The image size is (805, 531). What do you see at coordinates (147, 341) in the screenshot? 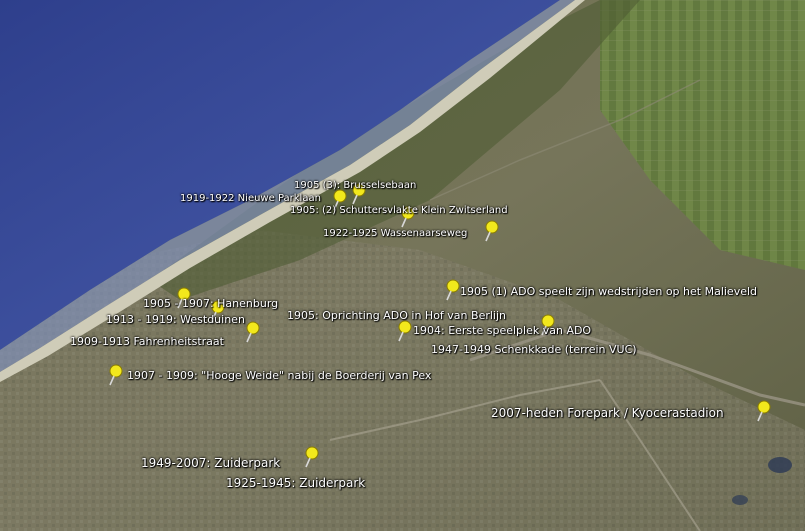
I see `placemark-label: 1909-1913 Fahrenheitstraat` at bounding box center [147, 341].